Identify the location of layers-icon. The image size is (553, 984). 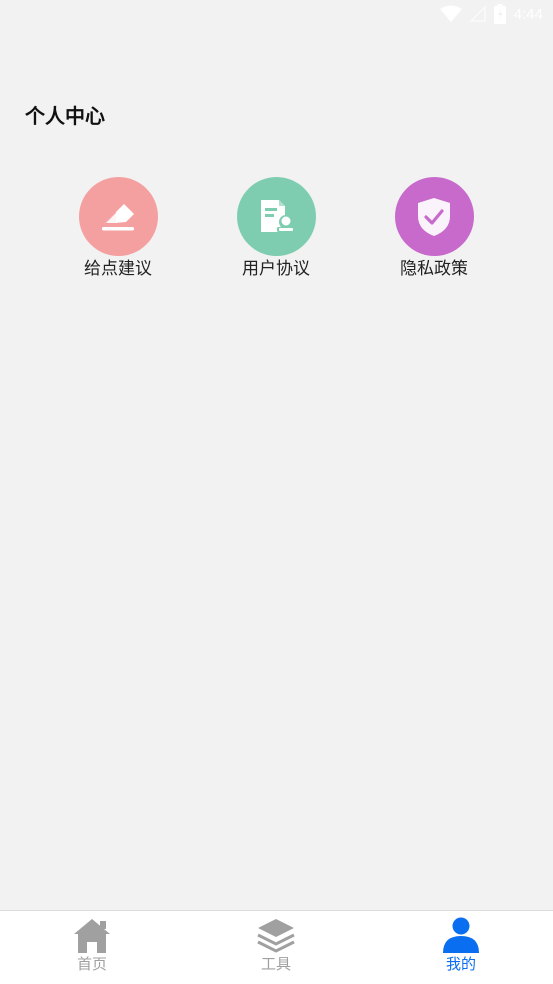
(276, 936).